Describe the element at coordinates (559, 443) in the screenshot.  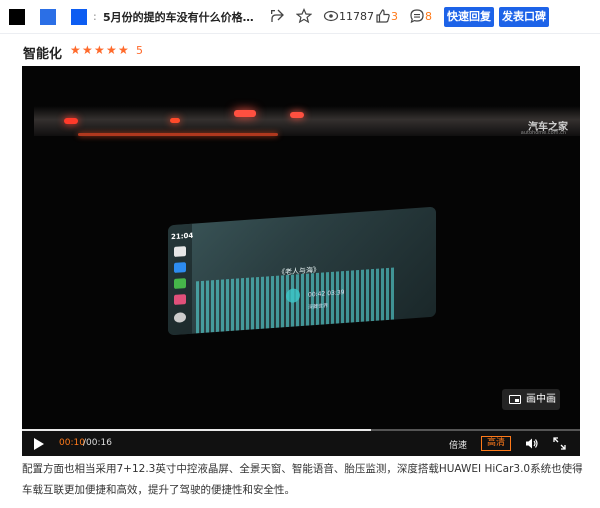
I see `fullscreen-icon` at that location.